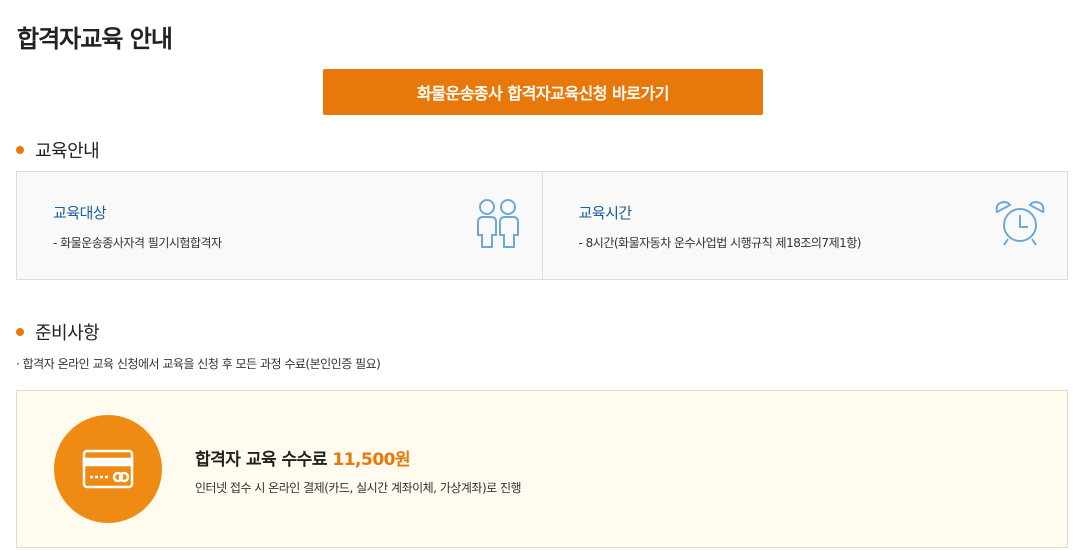 The height and width of the screenshot is (550, 1090). What do you see at coordinates (80, 213) in the screenshot?
I see `info-cell-title: 교육대상` at bounding box center [80, 213].